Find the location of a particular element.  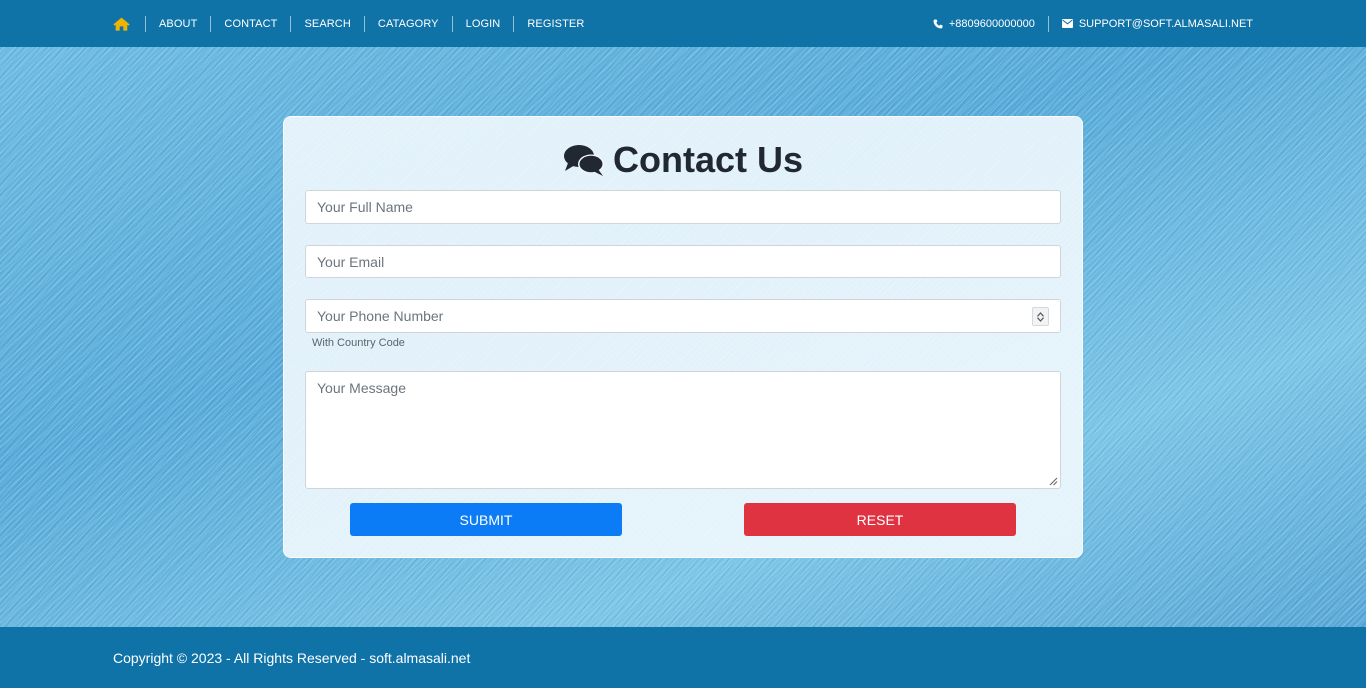

phone-number: +8809600000000 is located at coordinates (991, 23).